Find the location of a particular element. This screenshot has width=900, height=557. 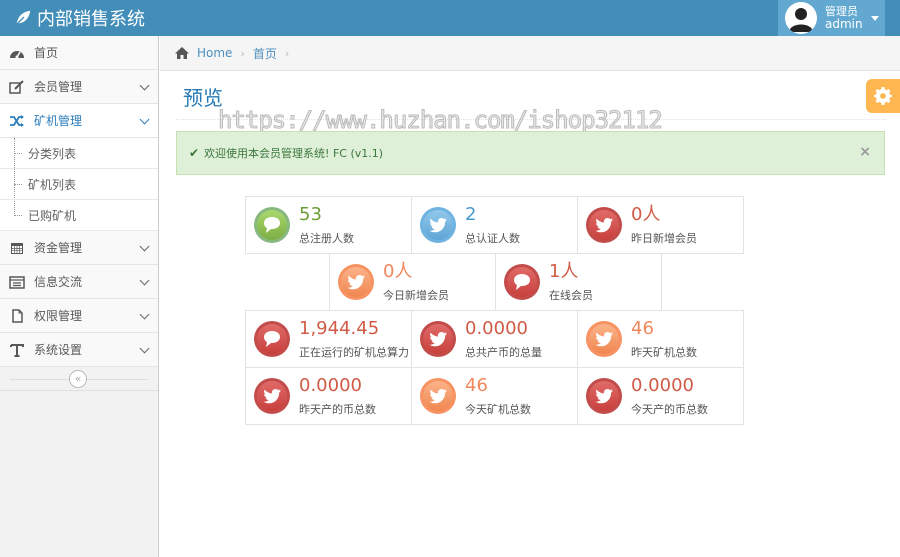

stat-label: 今天矿机总数 is located at coordinates (498, 409).